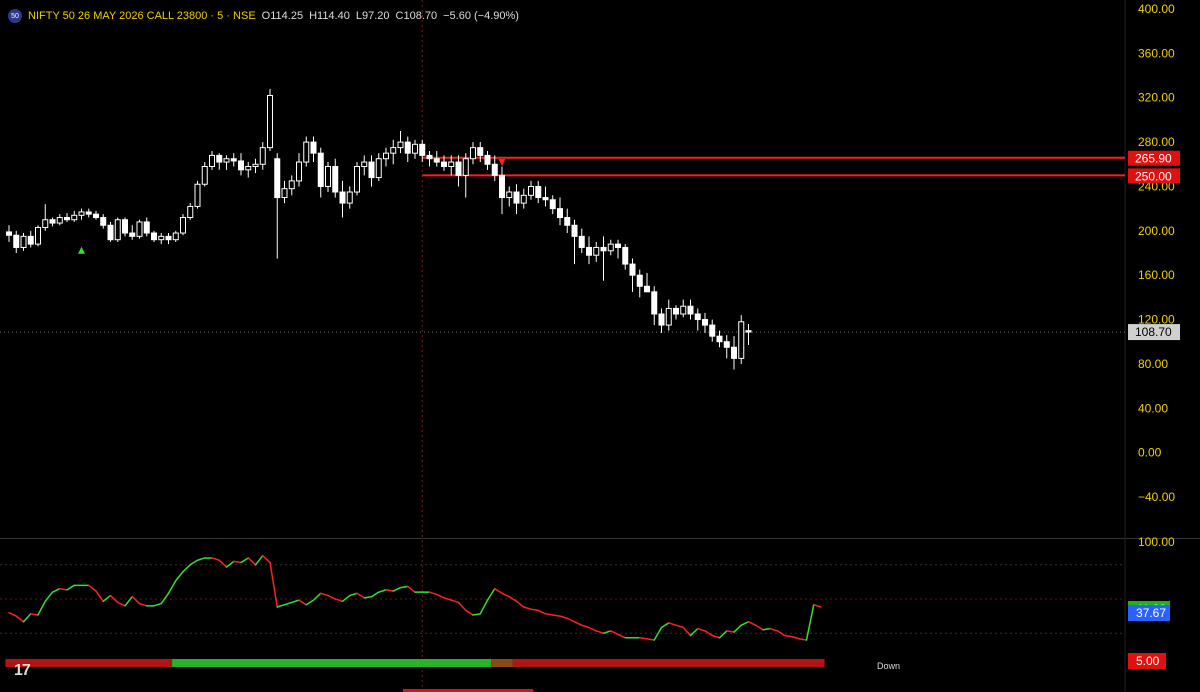 The width and height of the screenshot is (1200, 692). I want to click on symbol-badge: 50, so click(15, 16).